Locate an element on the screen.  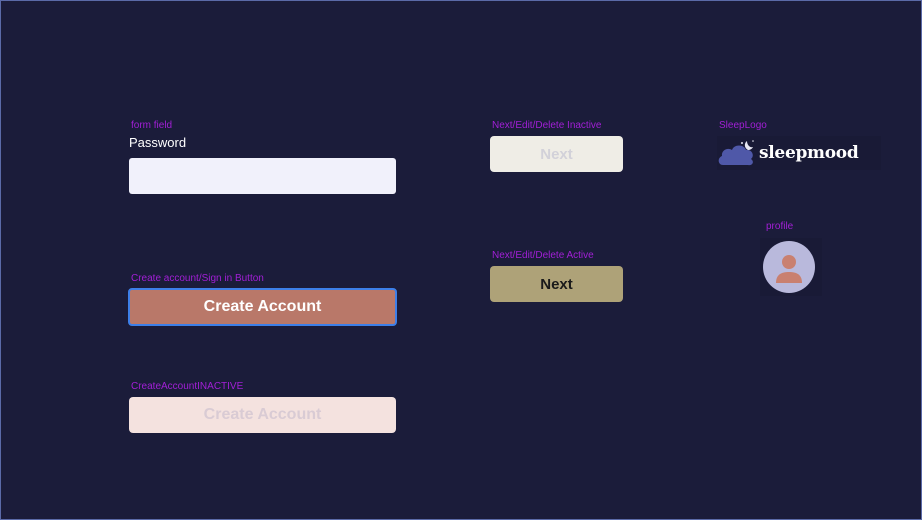
avatar is located at coordinates (789, 267).